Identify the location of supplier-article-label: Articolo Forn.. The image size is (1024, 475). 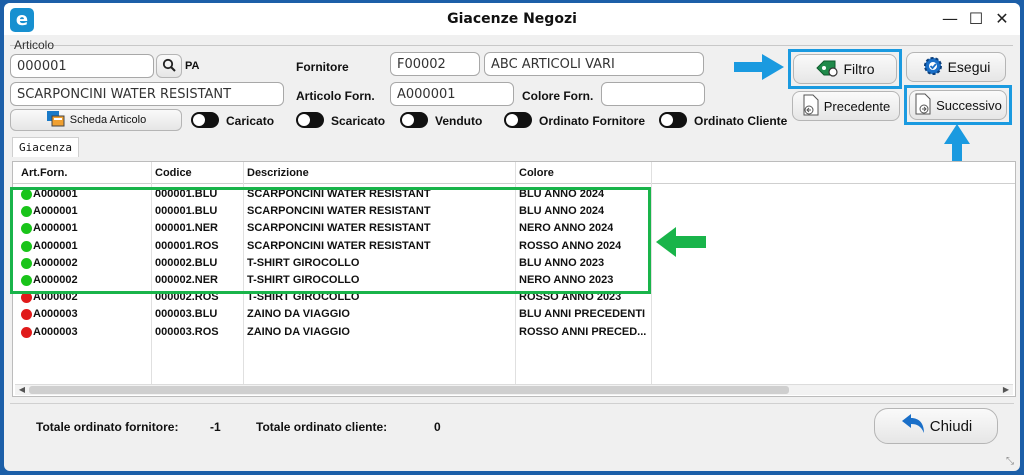
(335, 96).